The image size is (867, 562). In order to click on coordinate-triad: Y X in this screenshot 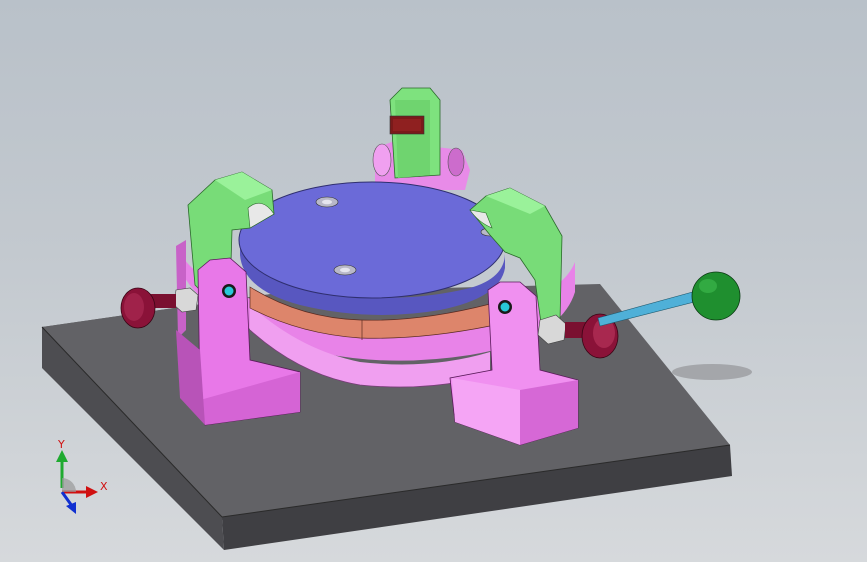, I will do `click(82, 477)`.